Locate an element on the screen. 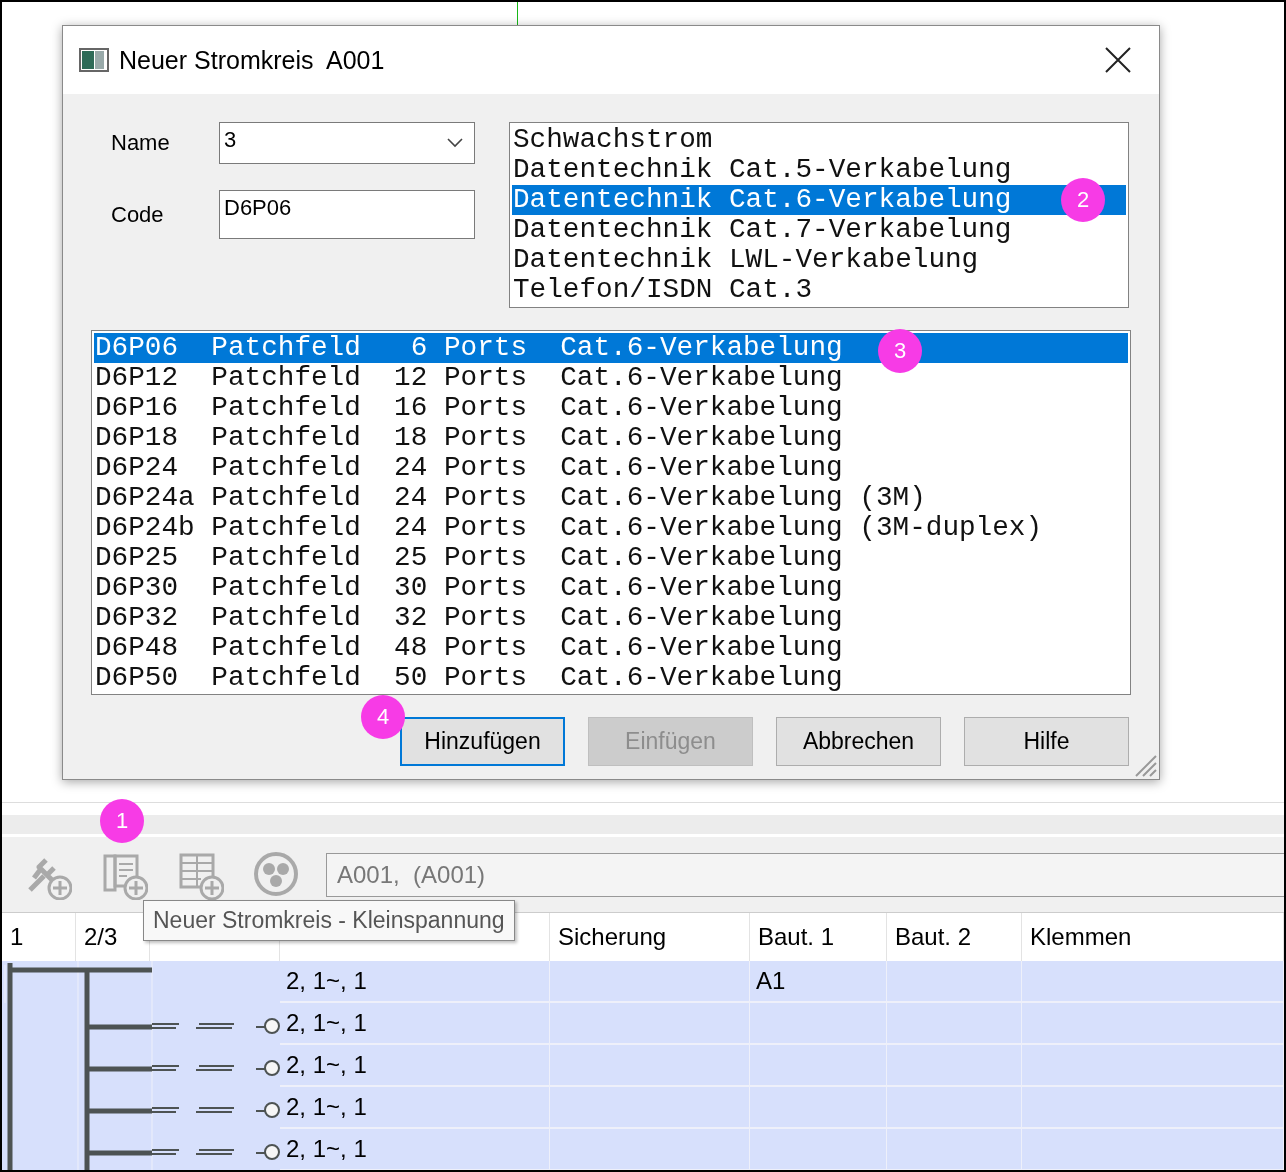 The height and width of the screenshot is (1172, 1286). step-number-badge: 3 is located at coordinates (900, 351).